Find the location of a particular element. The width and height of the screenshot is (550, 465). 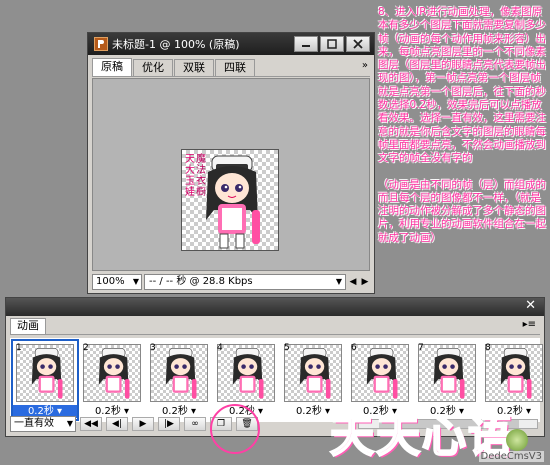

document-statusbar: 100% ▼ -- / -- 秒 @ 28.8 Kbps ▼ ◀ ▶ is located at coordinates (231, 282).